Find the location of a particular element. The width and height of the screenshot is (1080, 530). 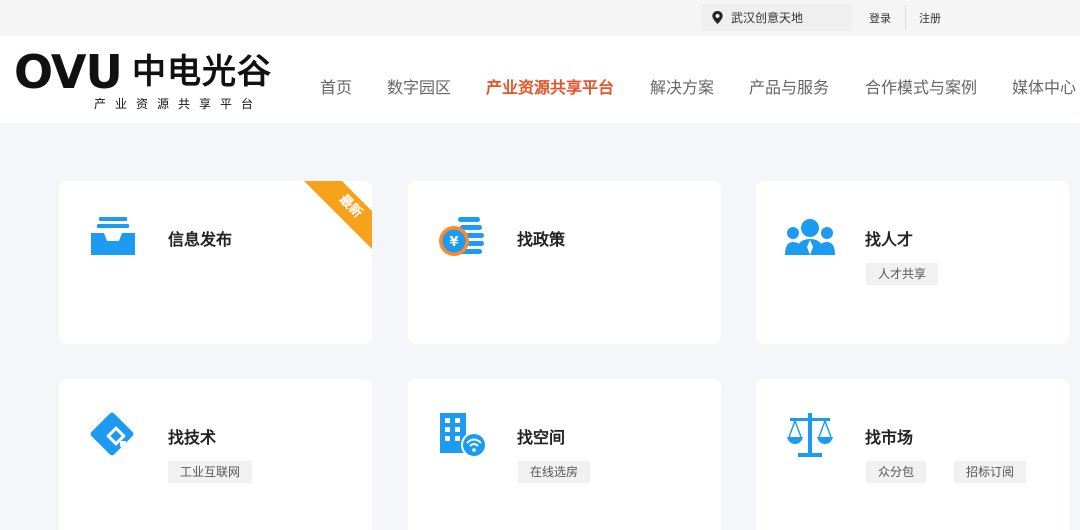

card-find-space: 找空间 在线选房 is located at coordinates (564, 454).